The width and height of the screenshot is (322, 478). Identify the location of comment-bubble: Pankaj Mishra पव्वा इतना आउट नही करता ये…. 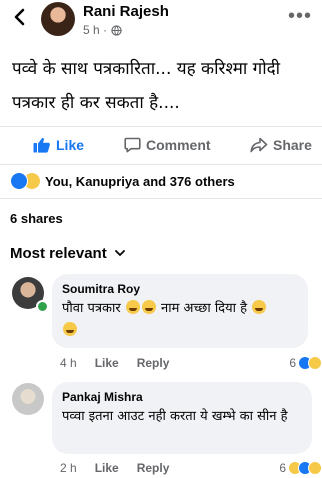
(182, 418).